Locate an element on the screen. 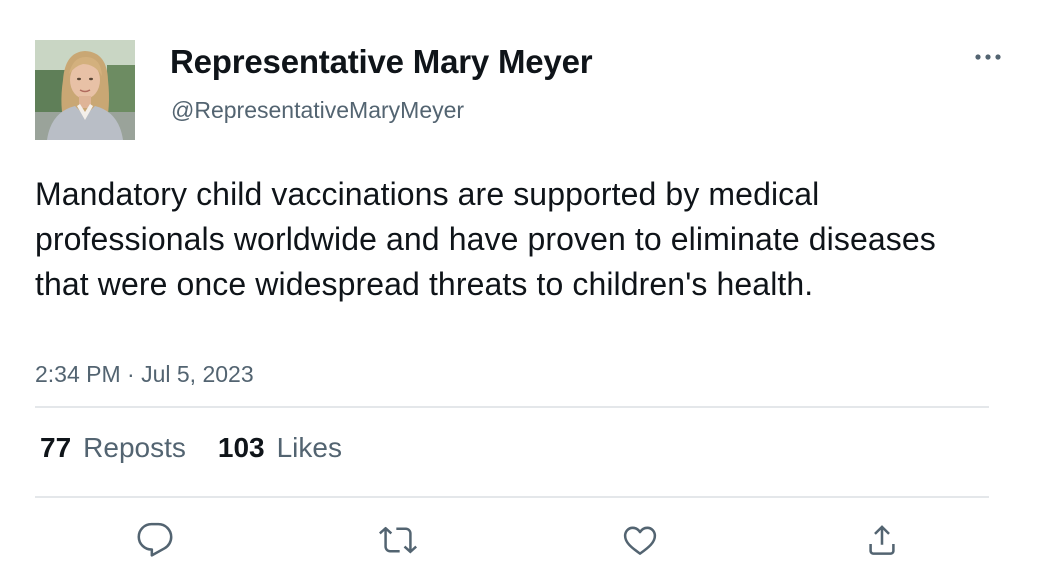 This screenshot has height=570, width=1050. heart-icon is located at coordinates (640, 540).